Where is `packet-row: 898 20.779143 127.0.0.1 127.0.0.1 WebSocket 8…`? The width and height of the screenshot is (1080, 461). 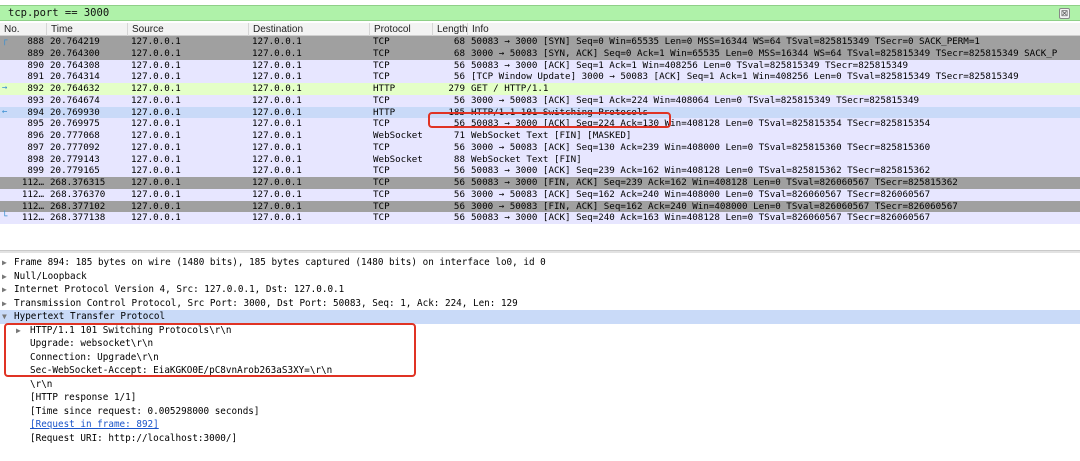 packet-row: 898 20.779143 127.0.0.1 127.0.0.1 WebSocket 8… is located at coordinates (540, 159).